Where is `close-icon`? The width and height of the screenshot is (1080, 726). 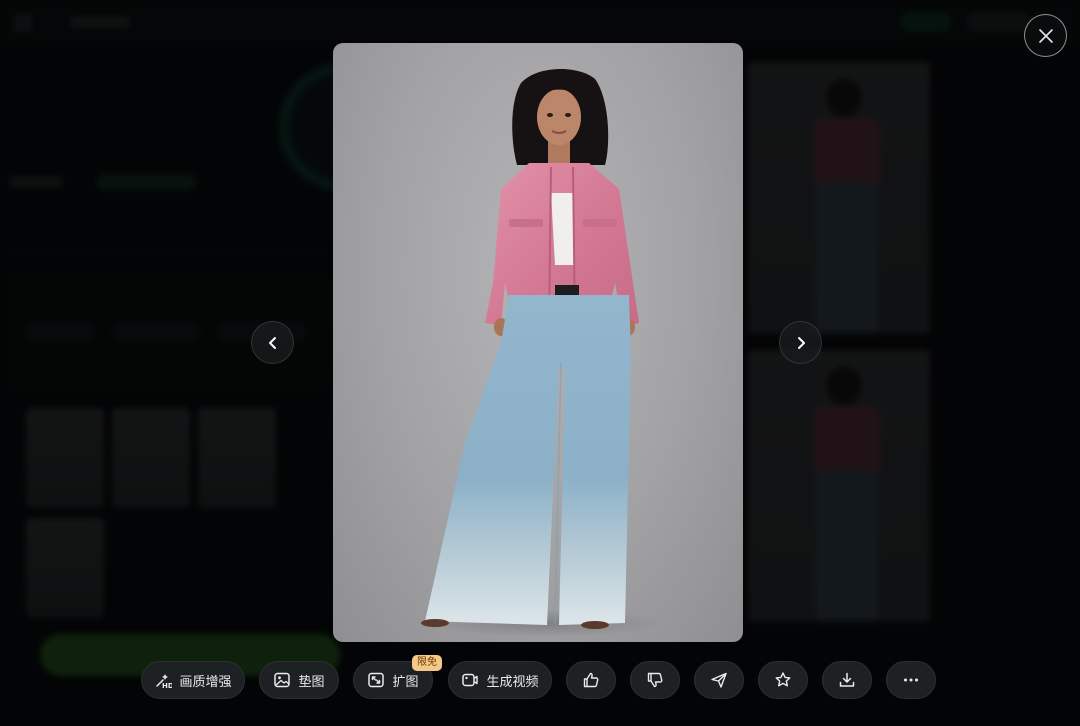 close-icon is located at coordinates (1045, 35).